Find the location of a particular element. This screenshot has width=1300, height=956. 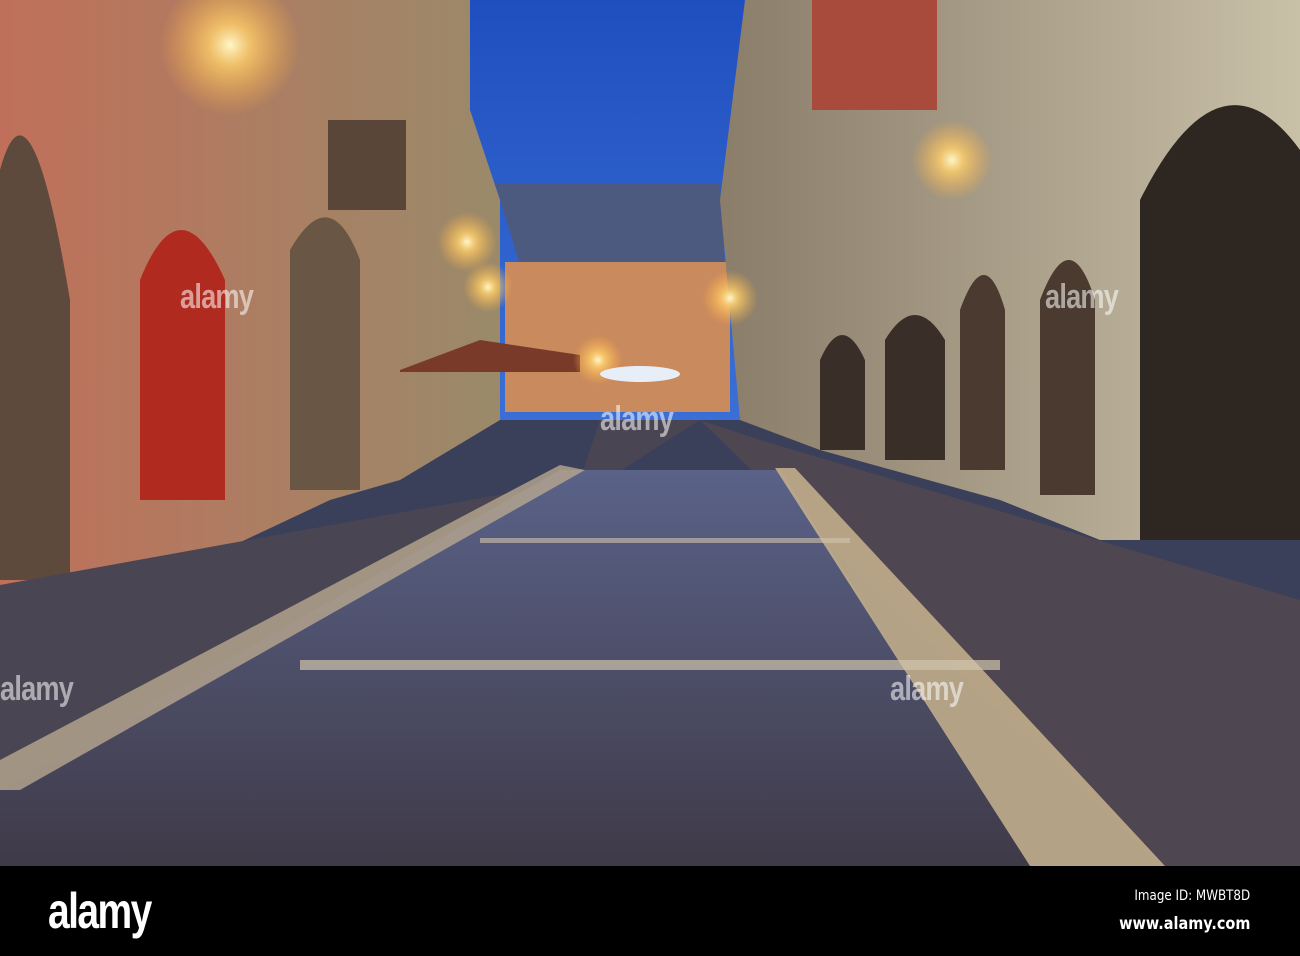

road-crossline is located at coordinates (650, 665).